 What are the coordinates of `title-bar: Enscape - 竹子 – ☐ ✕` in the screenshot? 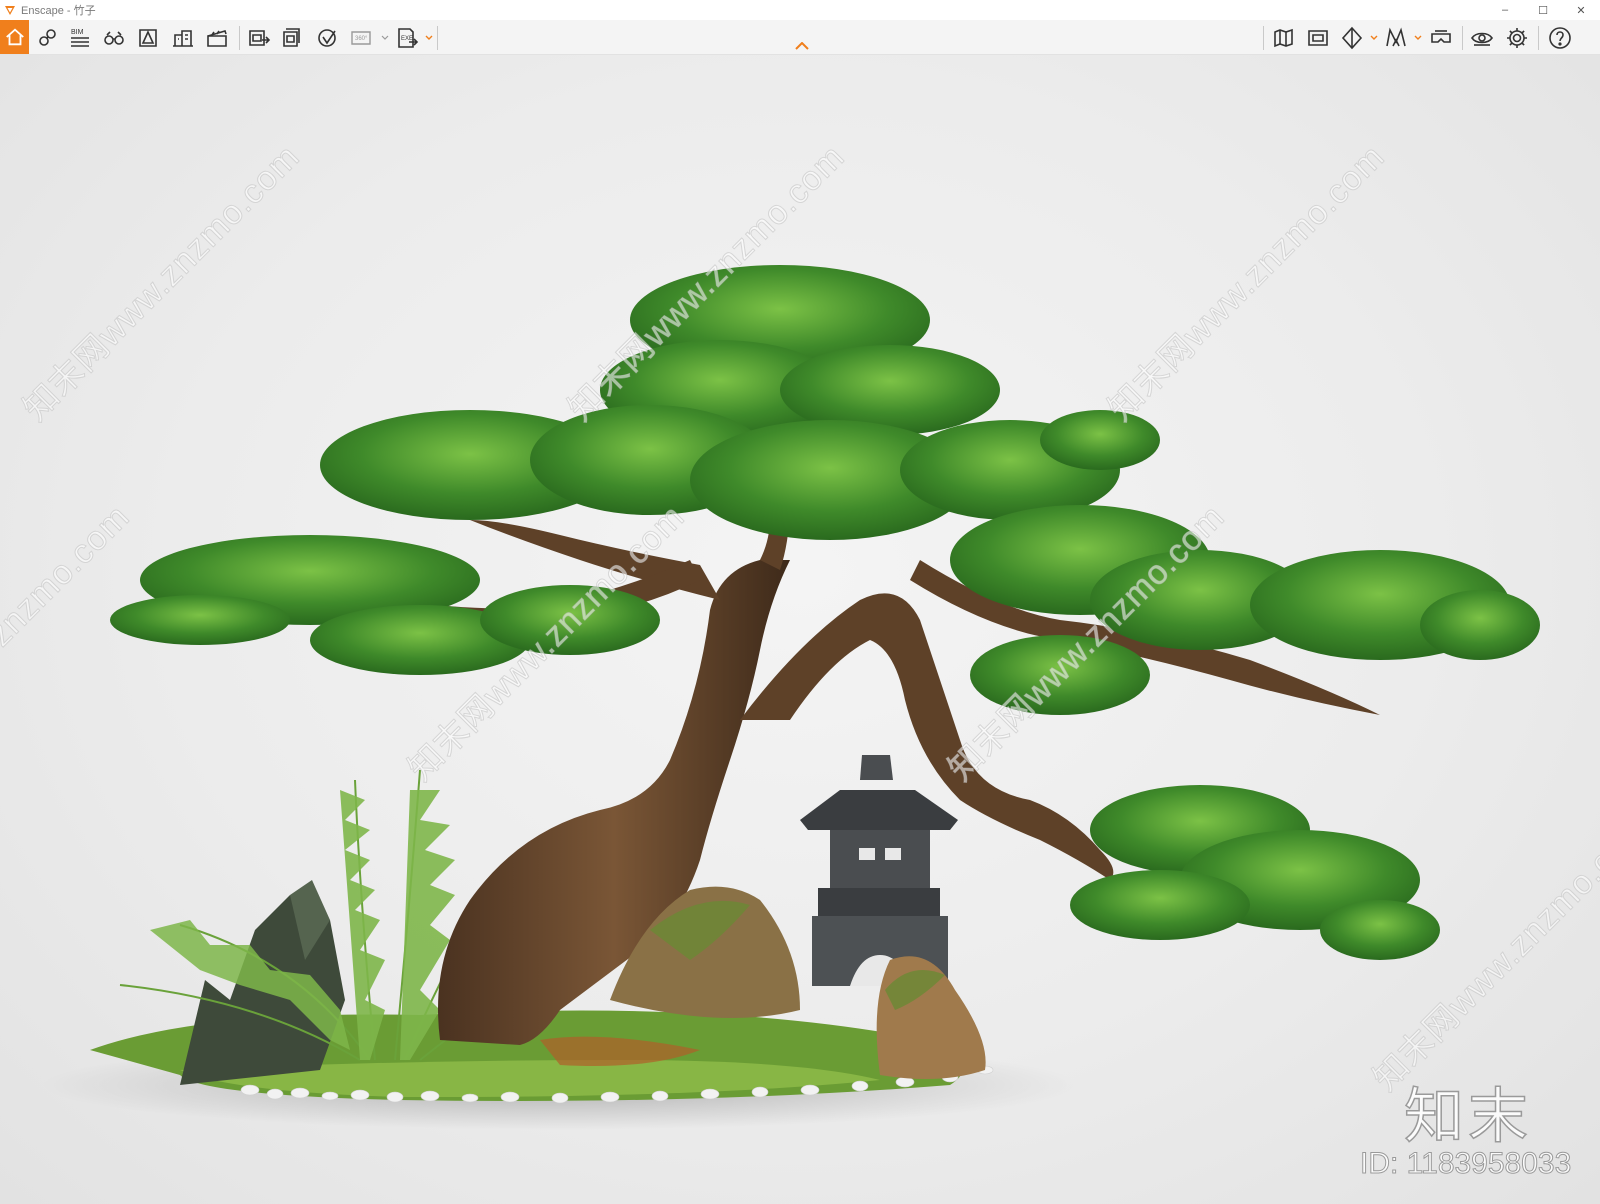 It's located at (800, 10).